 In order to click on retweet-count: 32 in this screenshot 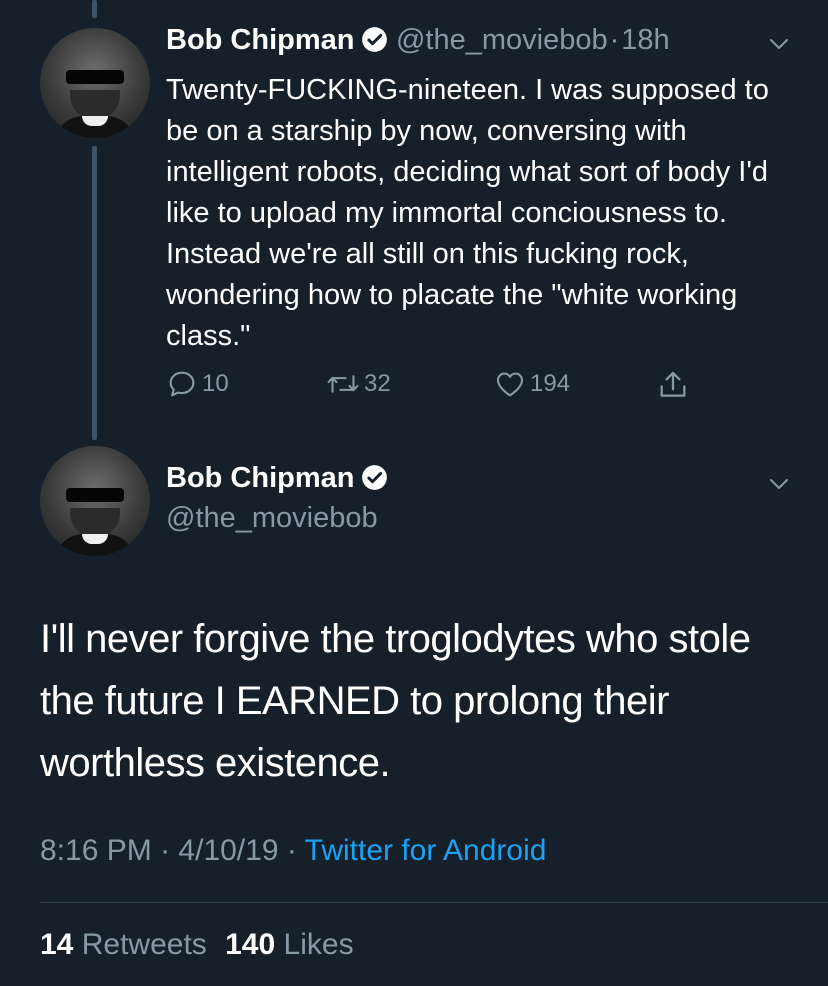, I will do `click(377, 383)`.